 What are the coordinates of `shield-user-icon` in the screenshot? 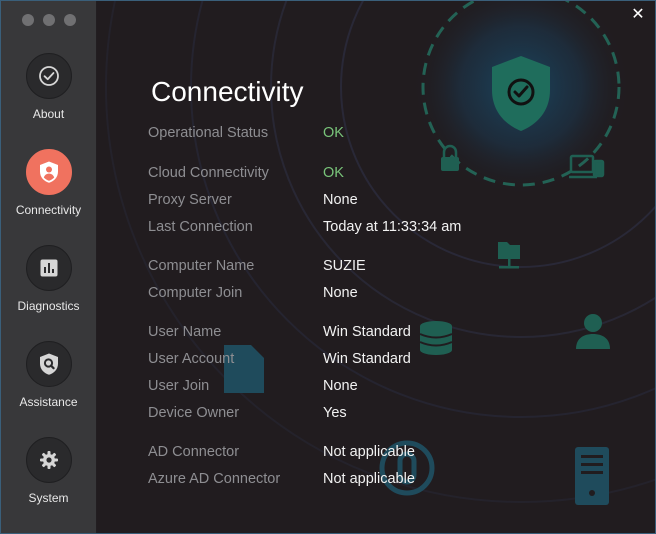 It's located at (48, 172).